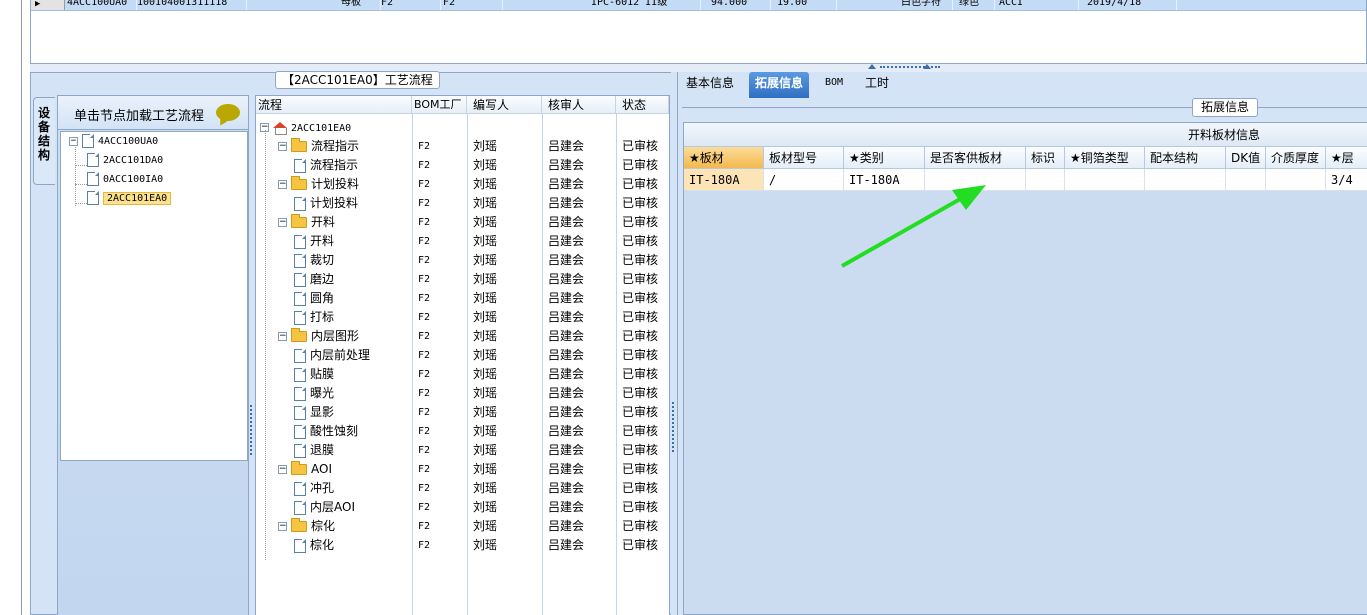  What do you see at coordinates (975, 158) in the screenshot?
I see `column-header-customer-supplied: 是否客供板材` at bounding box center [975, 158].